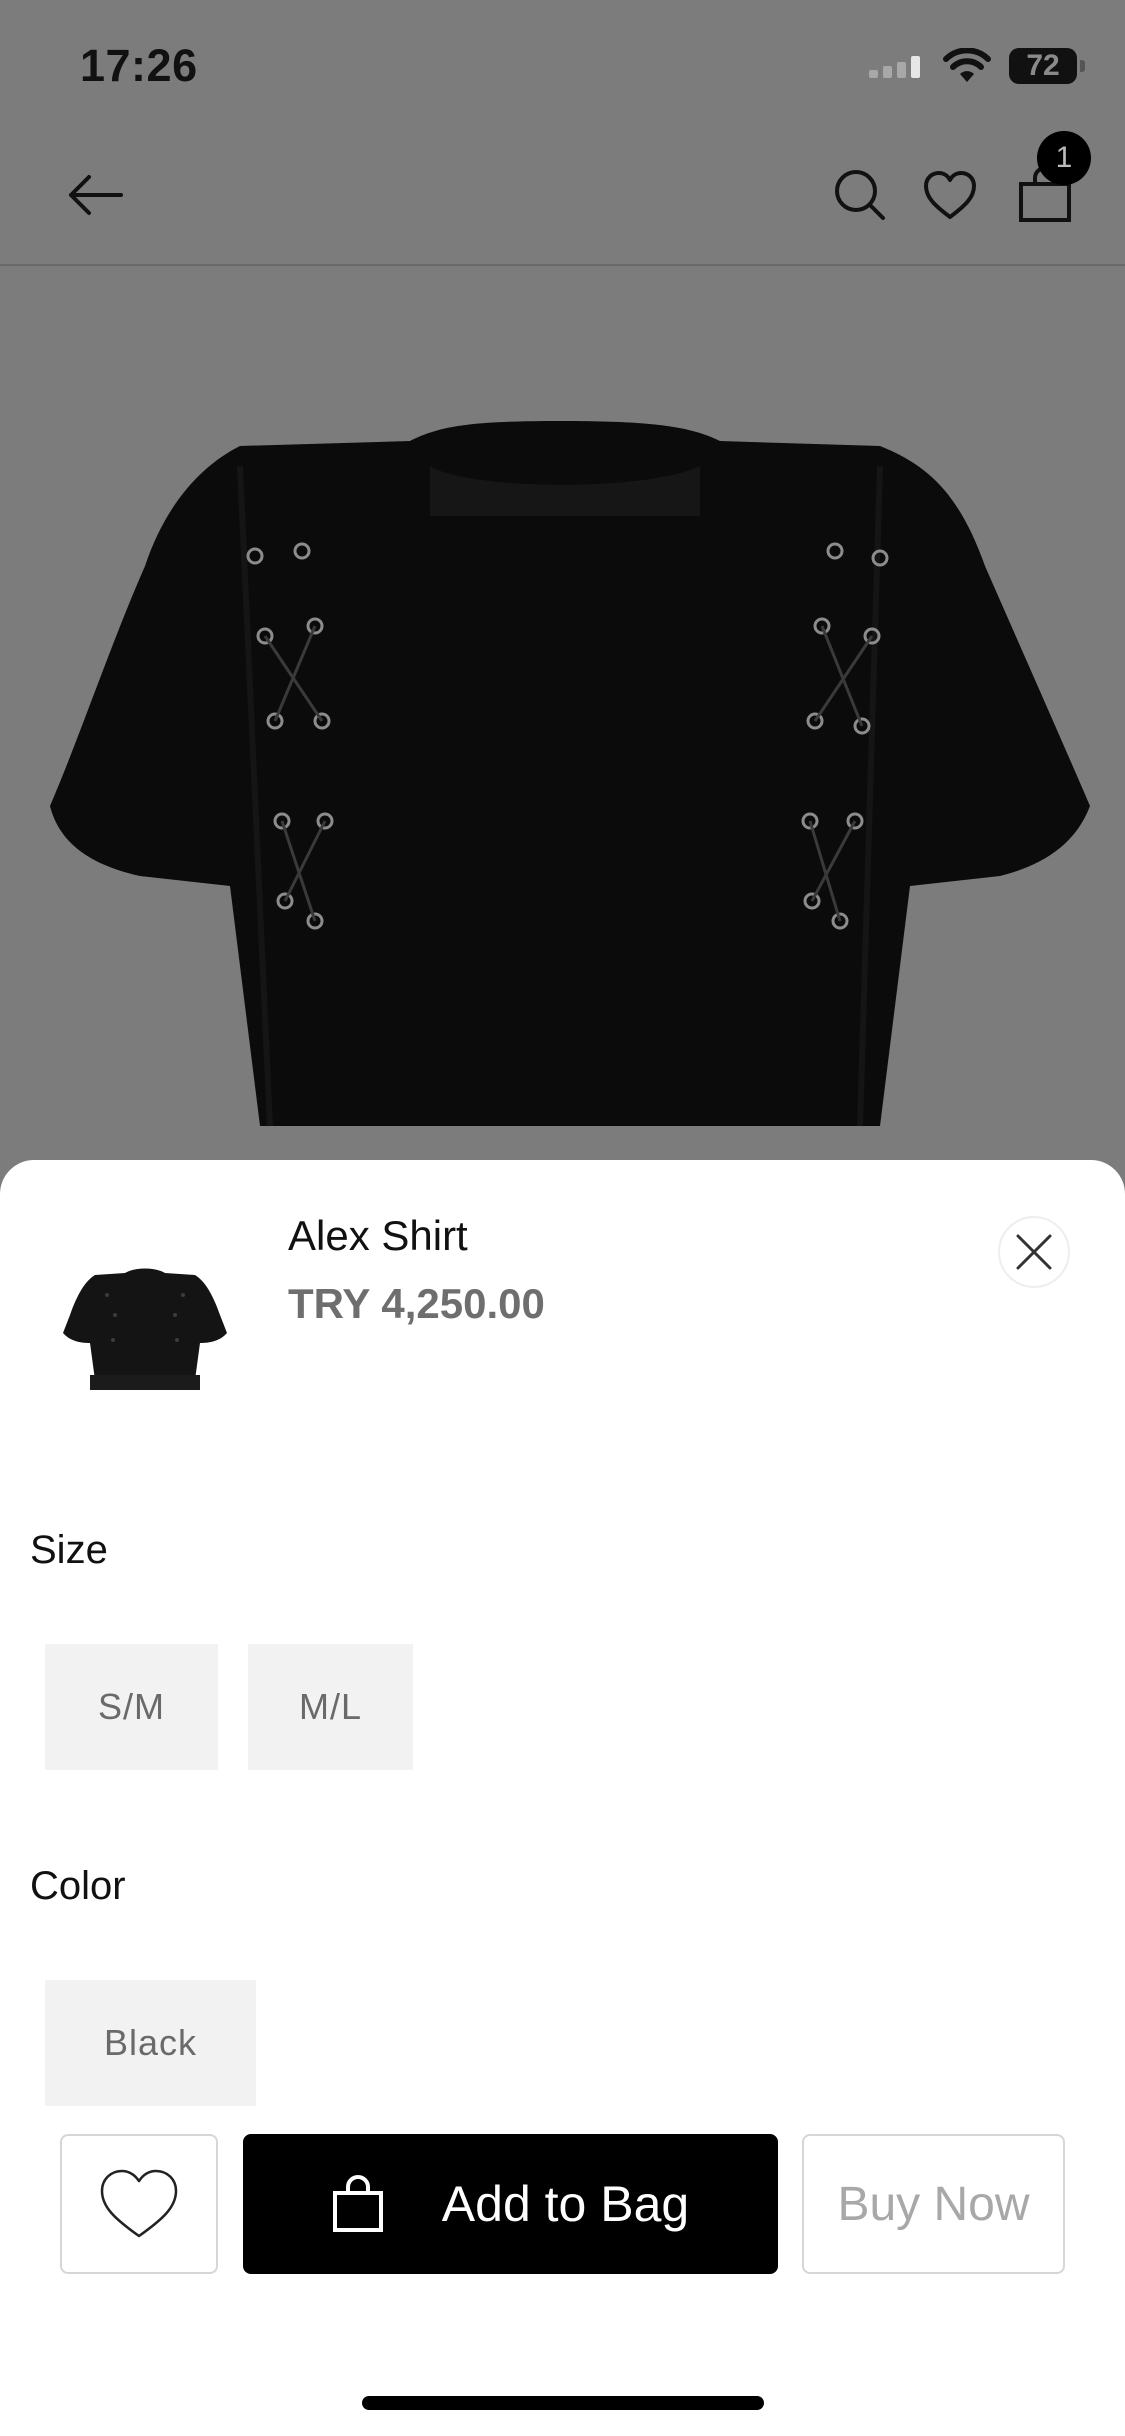 The width and height of the screenshot is (1125, 2436). Describe the element at coordinates (69, 1550) in the screenshot. I see `size-section-label: Size` at that location.